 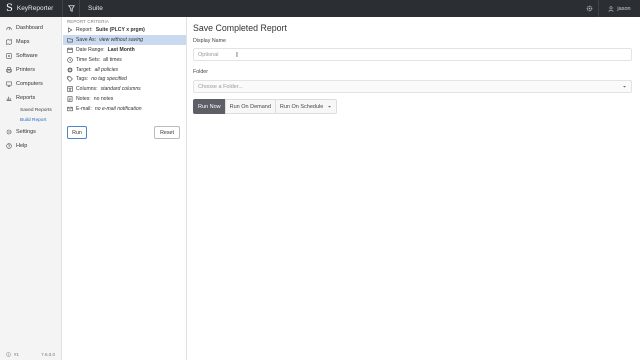 I want to click on criteria-value: standard columns, so click(x=120, y=89).